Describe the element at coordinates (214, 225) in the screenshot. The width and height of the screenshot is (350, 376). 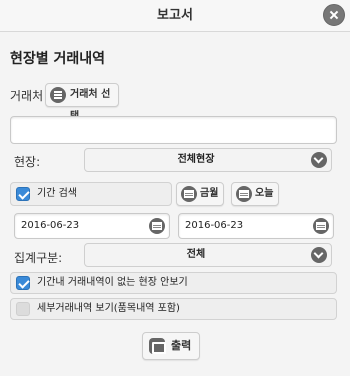
I see `end-date-value: 2016-06-23` at that location.